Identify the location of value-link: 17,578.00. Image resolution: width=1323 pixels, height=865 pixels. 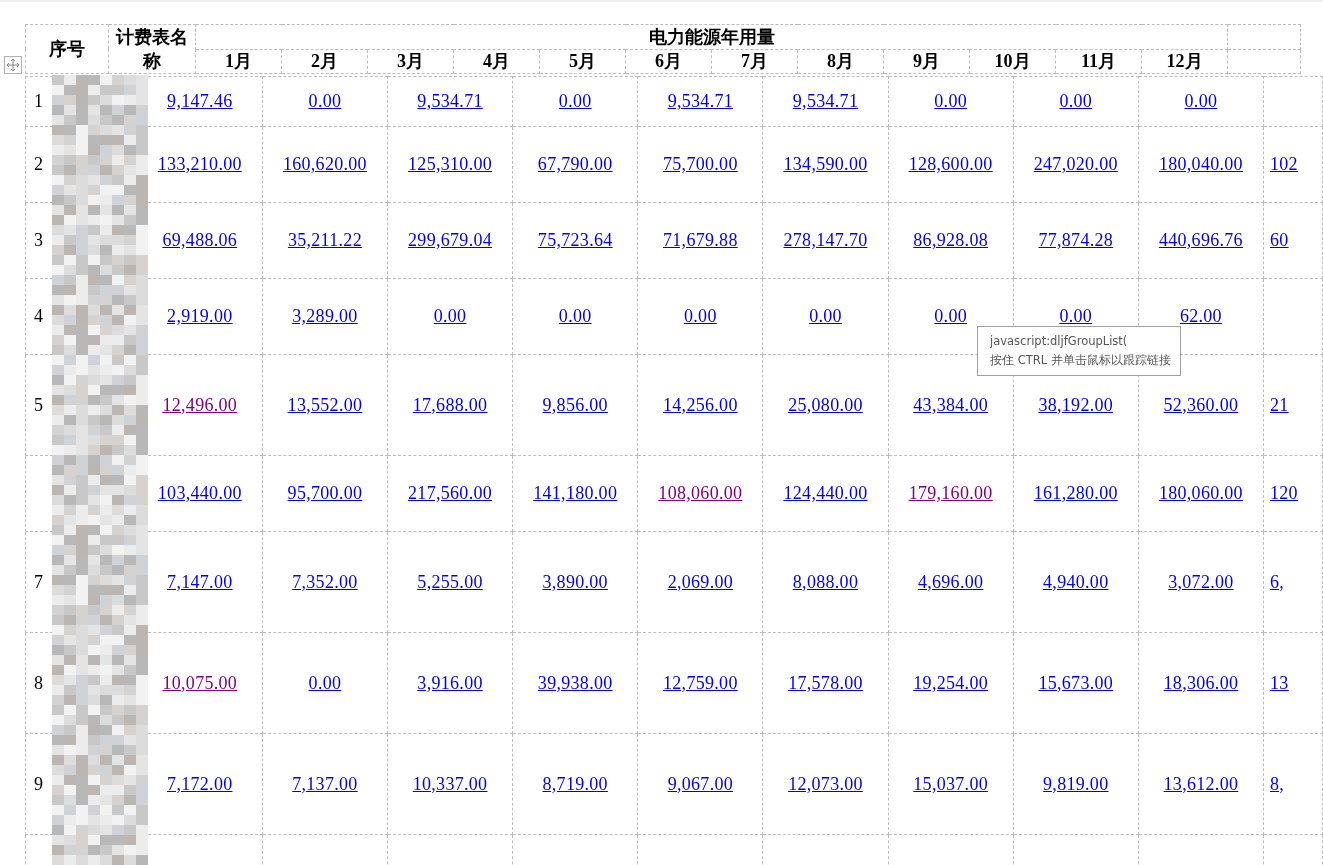
(825, 682).